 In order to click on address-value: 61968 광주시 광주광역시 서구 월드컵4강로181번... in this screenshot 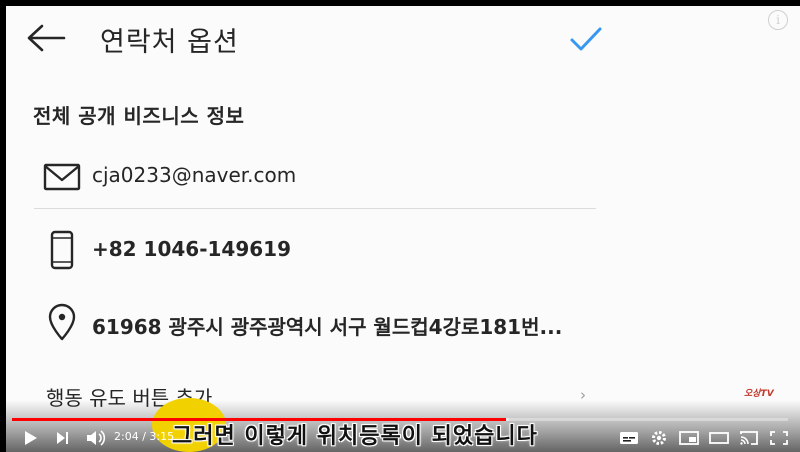, I will do `click(327, 327)`.